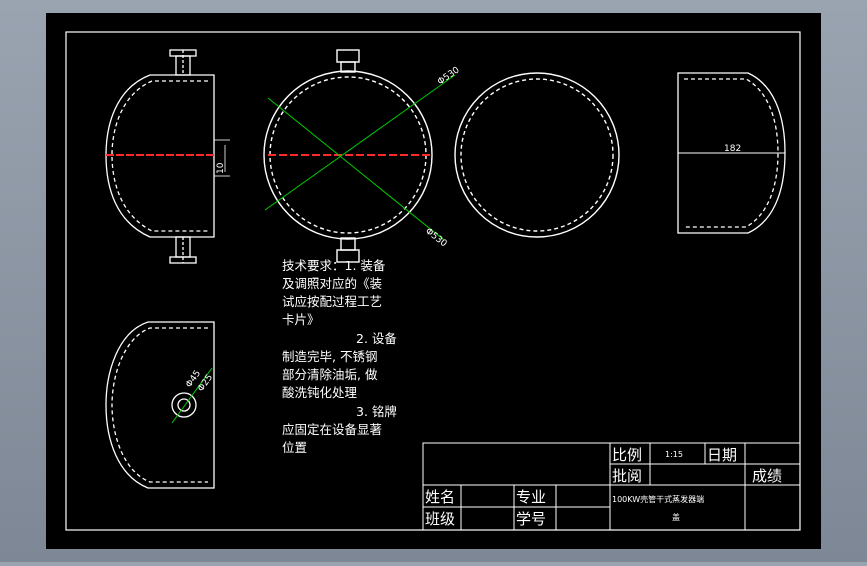 The width and height of the screenshot is (867, 566). Describe the element at coordinates (332, 301) in the screenshot. I see `note-line: 试应按配过程工艺` at that location.